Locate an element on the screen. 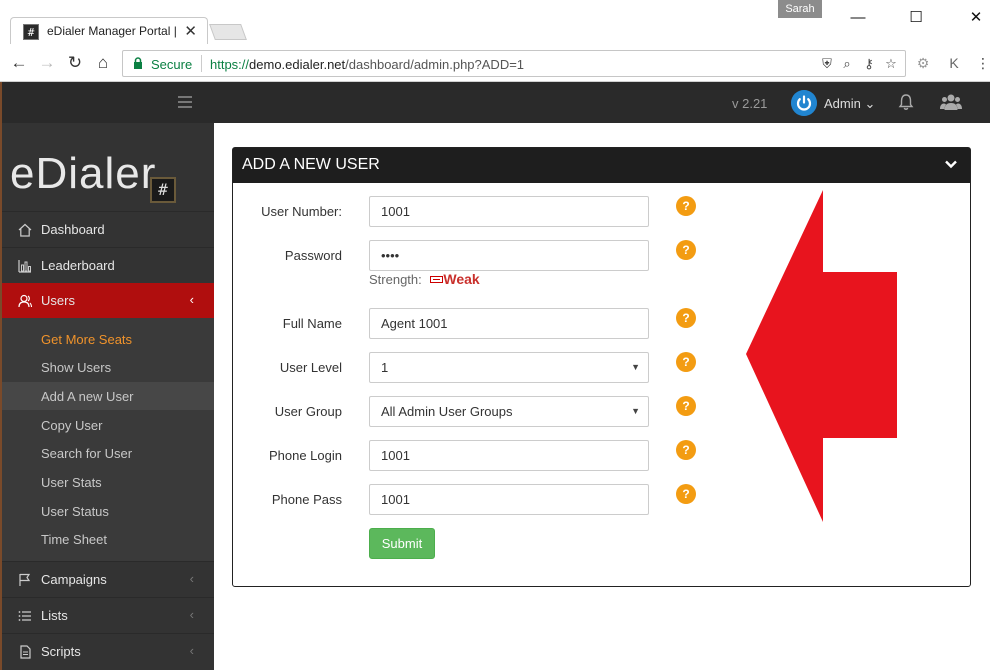 The image size is (990, 670). submenu-item-label: Show Users is located at coordinates (76, 367).